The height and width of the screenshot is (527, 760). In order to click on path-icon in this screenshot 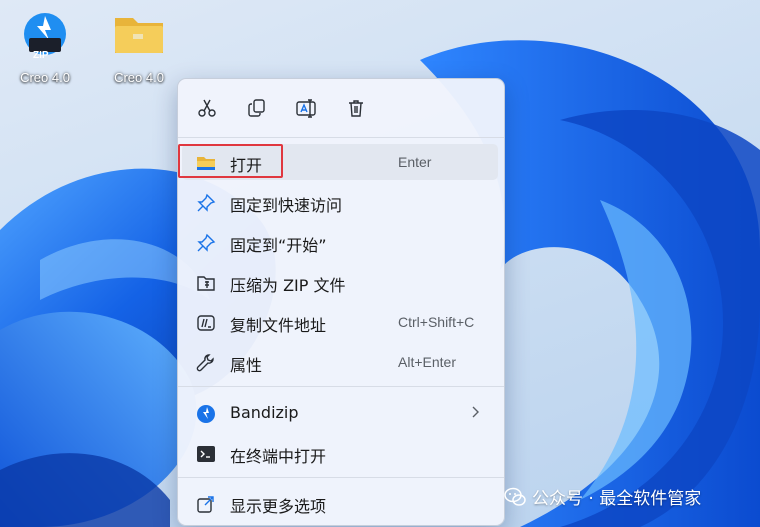, I will do `click(206, 323)`.